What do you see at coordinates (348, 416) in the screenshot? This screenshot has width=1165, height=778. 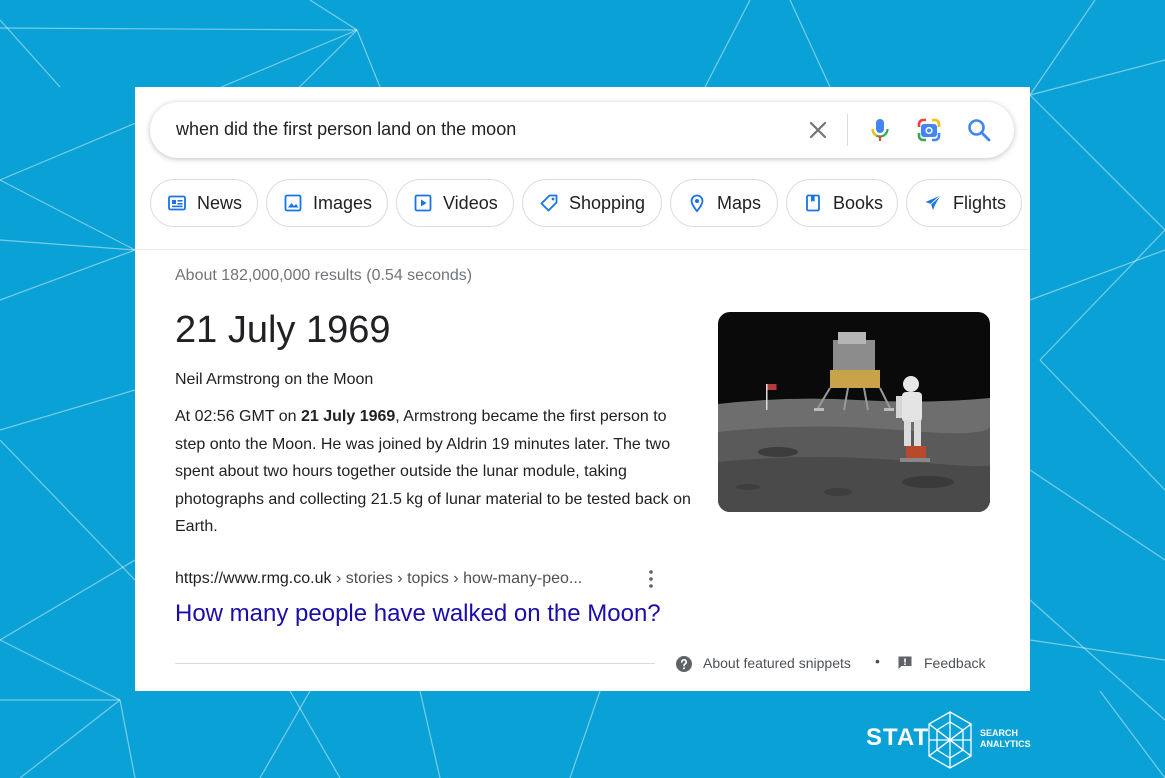 I see `snippet-text-bold: 21 July 1969` at bounding box center [348, 416].